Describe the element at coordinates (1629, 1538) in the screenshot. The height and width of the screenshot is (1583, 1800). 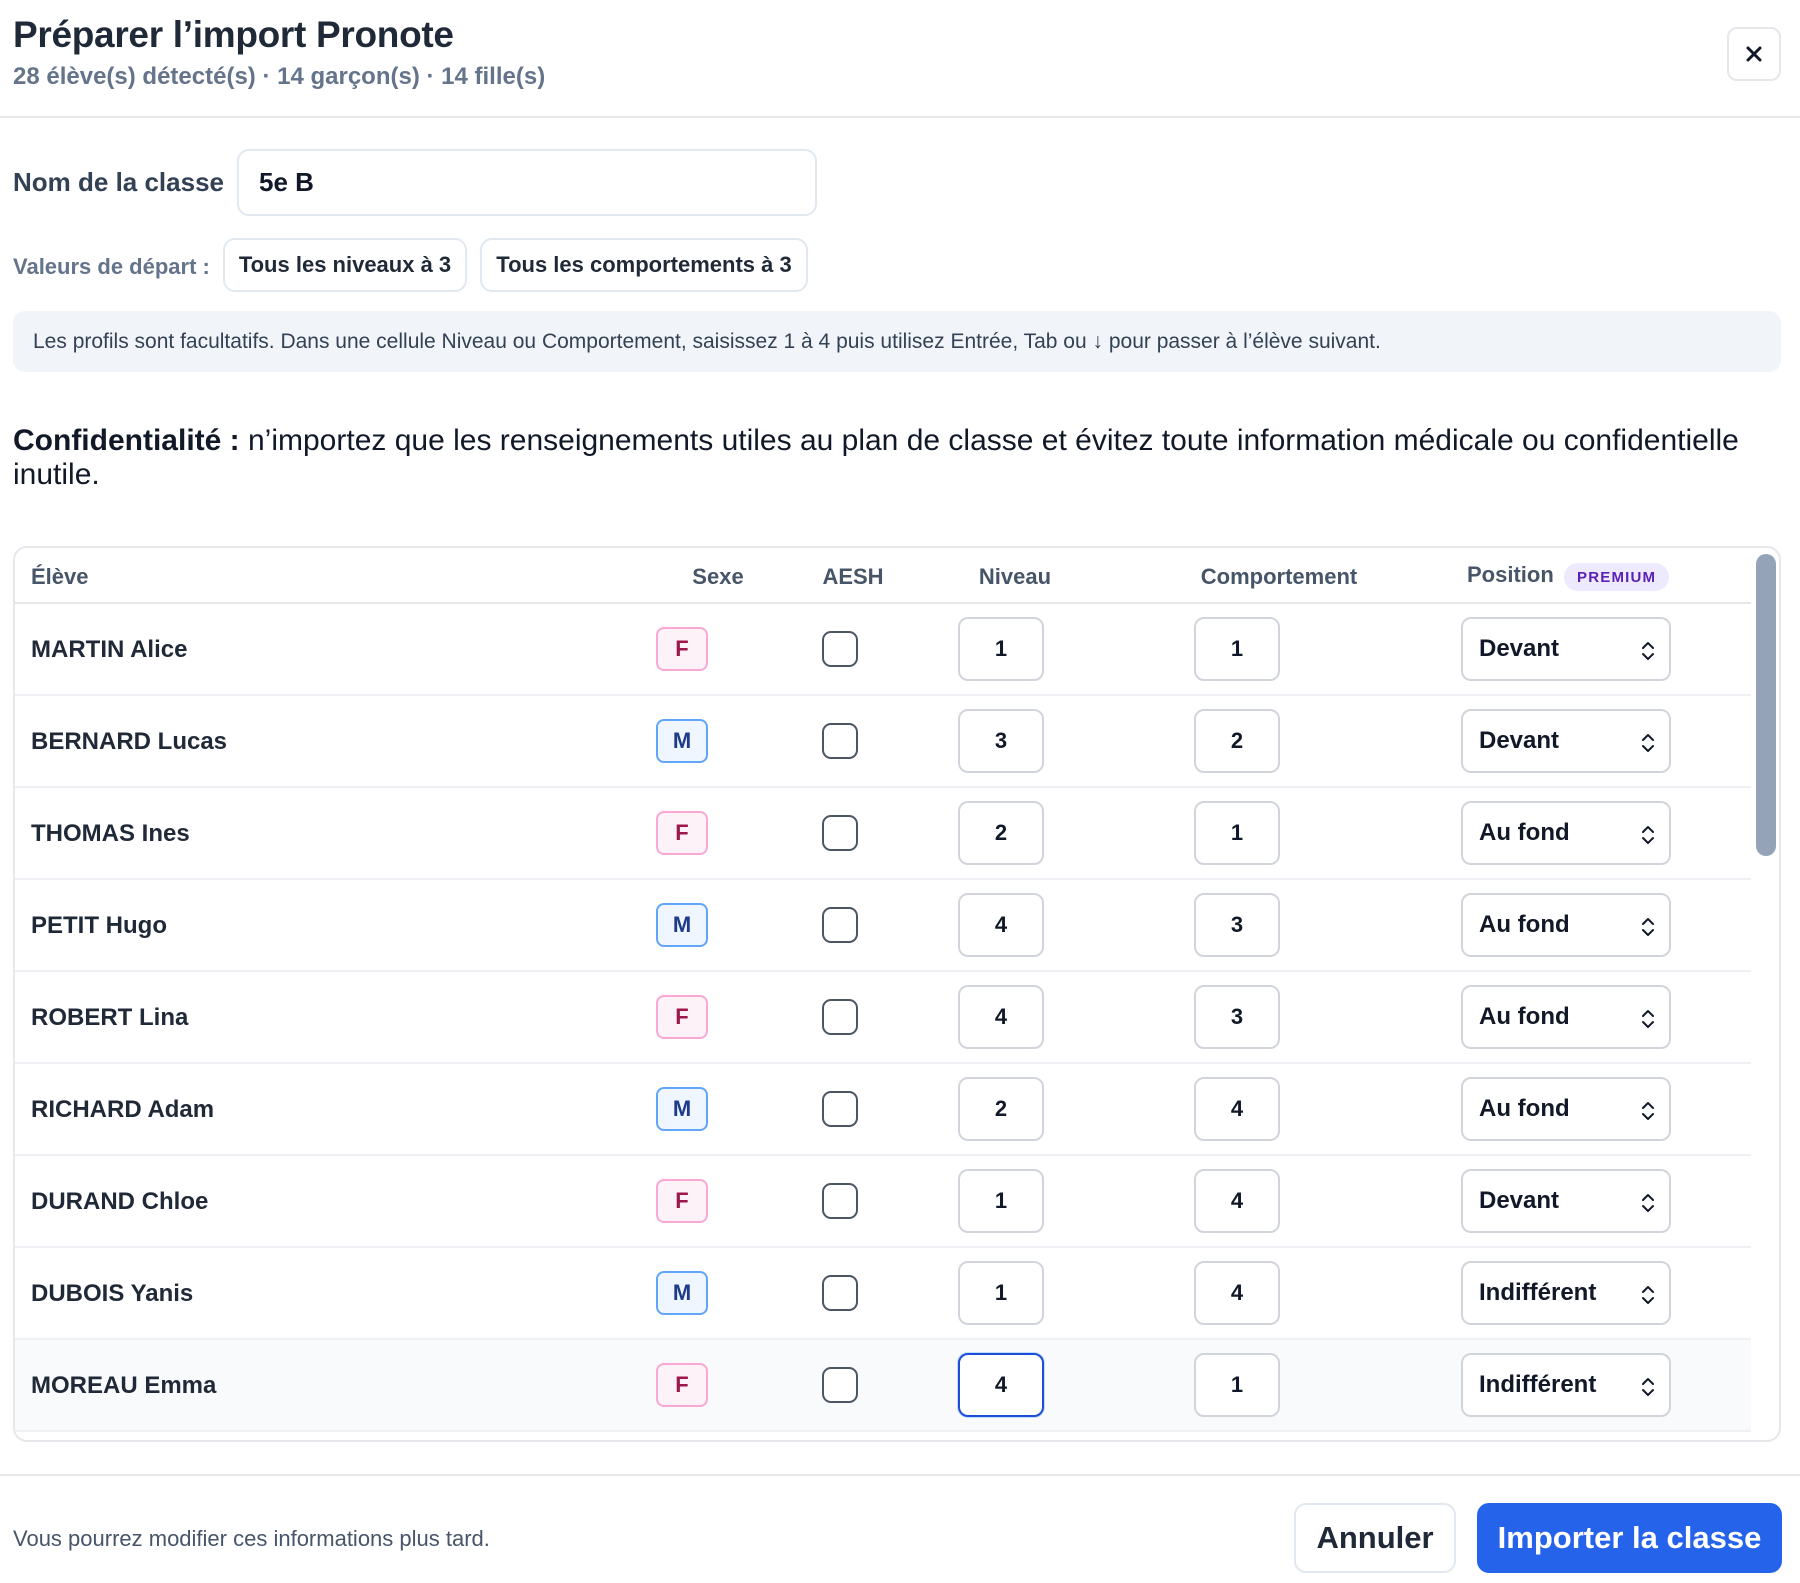
I see `import-class-button: Importer la classe` at that location.